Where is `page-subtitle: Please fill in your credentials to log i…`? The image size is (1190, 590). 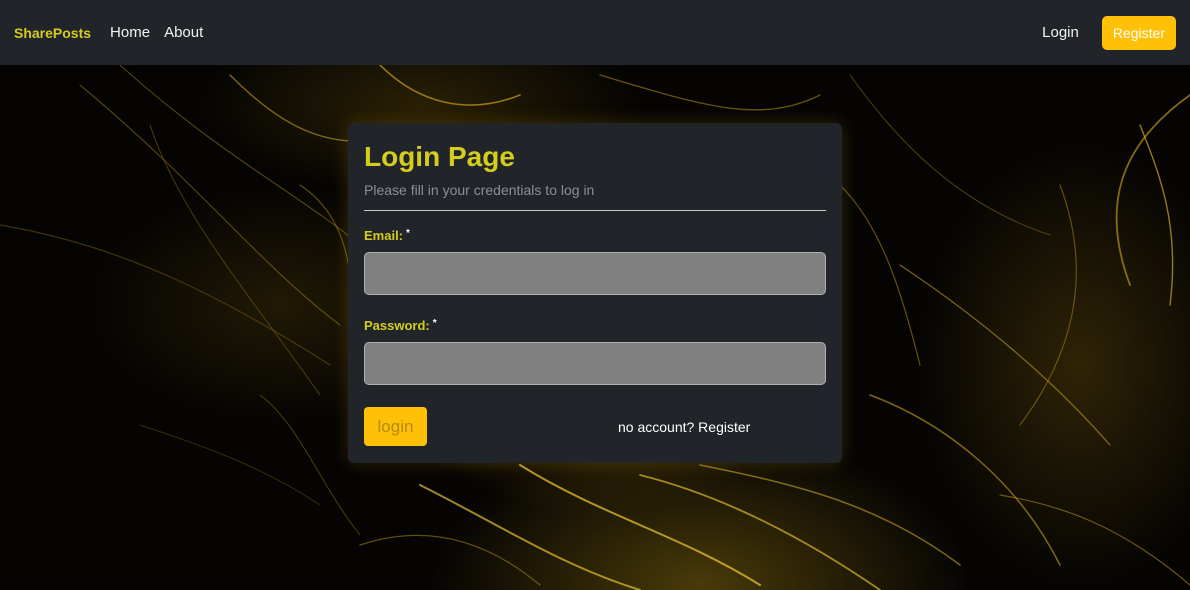
page-subtitle: Please fill in your credentials to log i… is located at coordinates (479, 190).